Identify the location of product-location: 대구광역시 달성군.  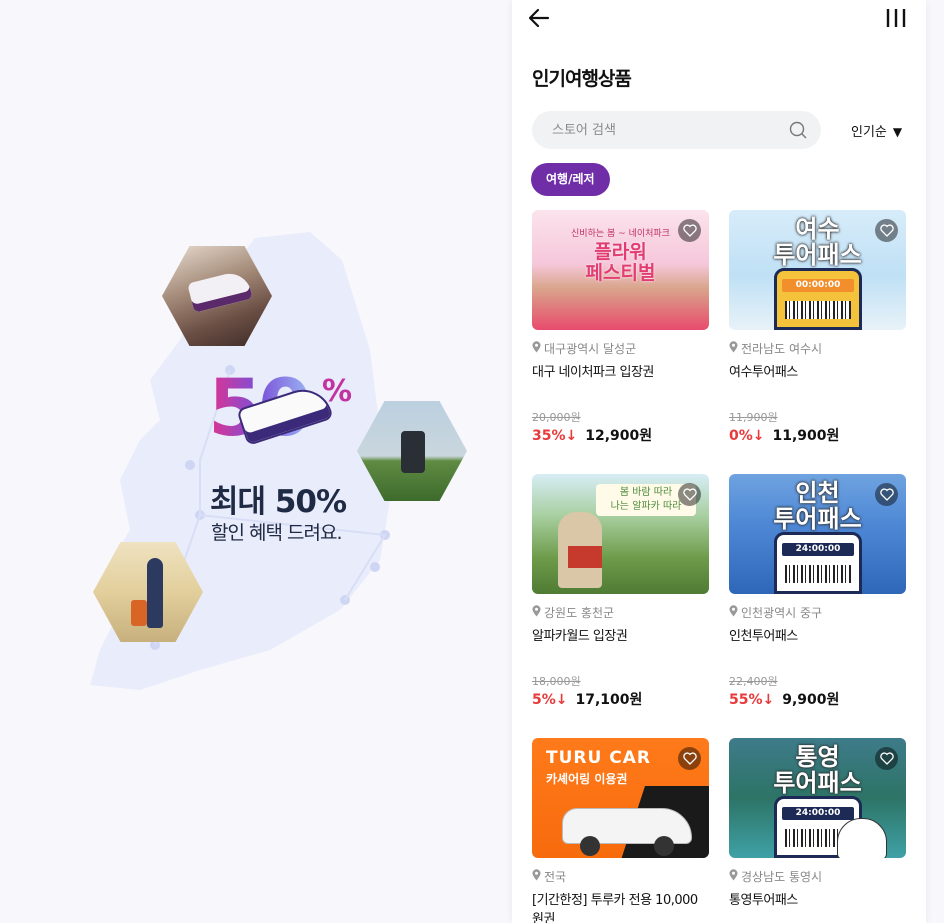
(590, 349).